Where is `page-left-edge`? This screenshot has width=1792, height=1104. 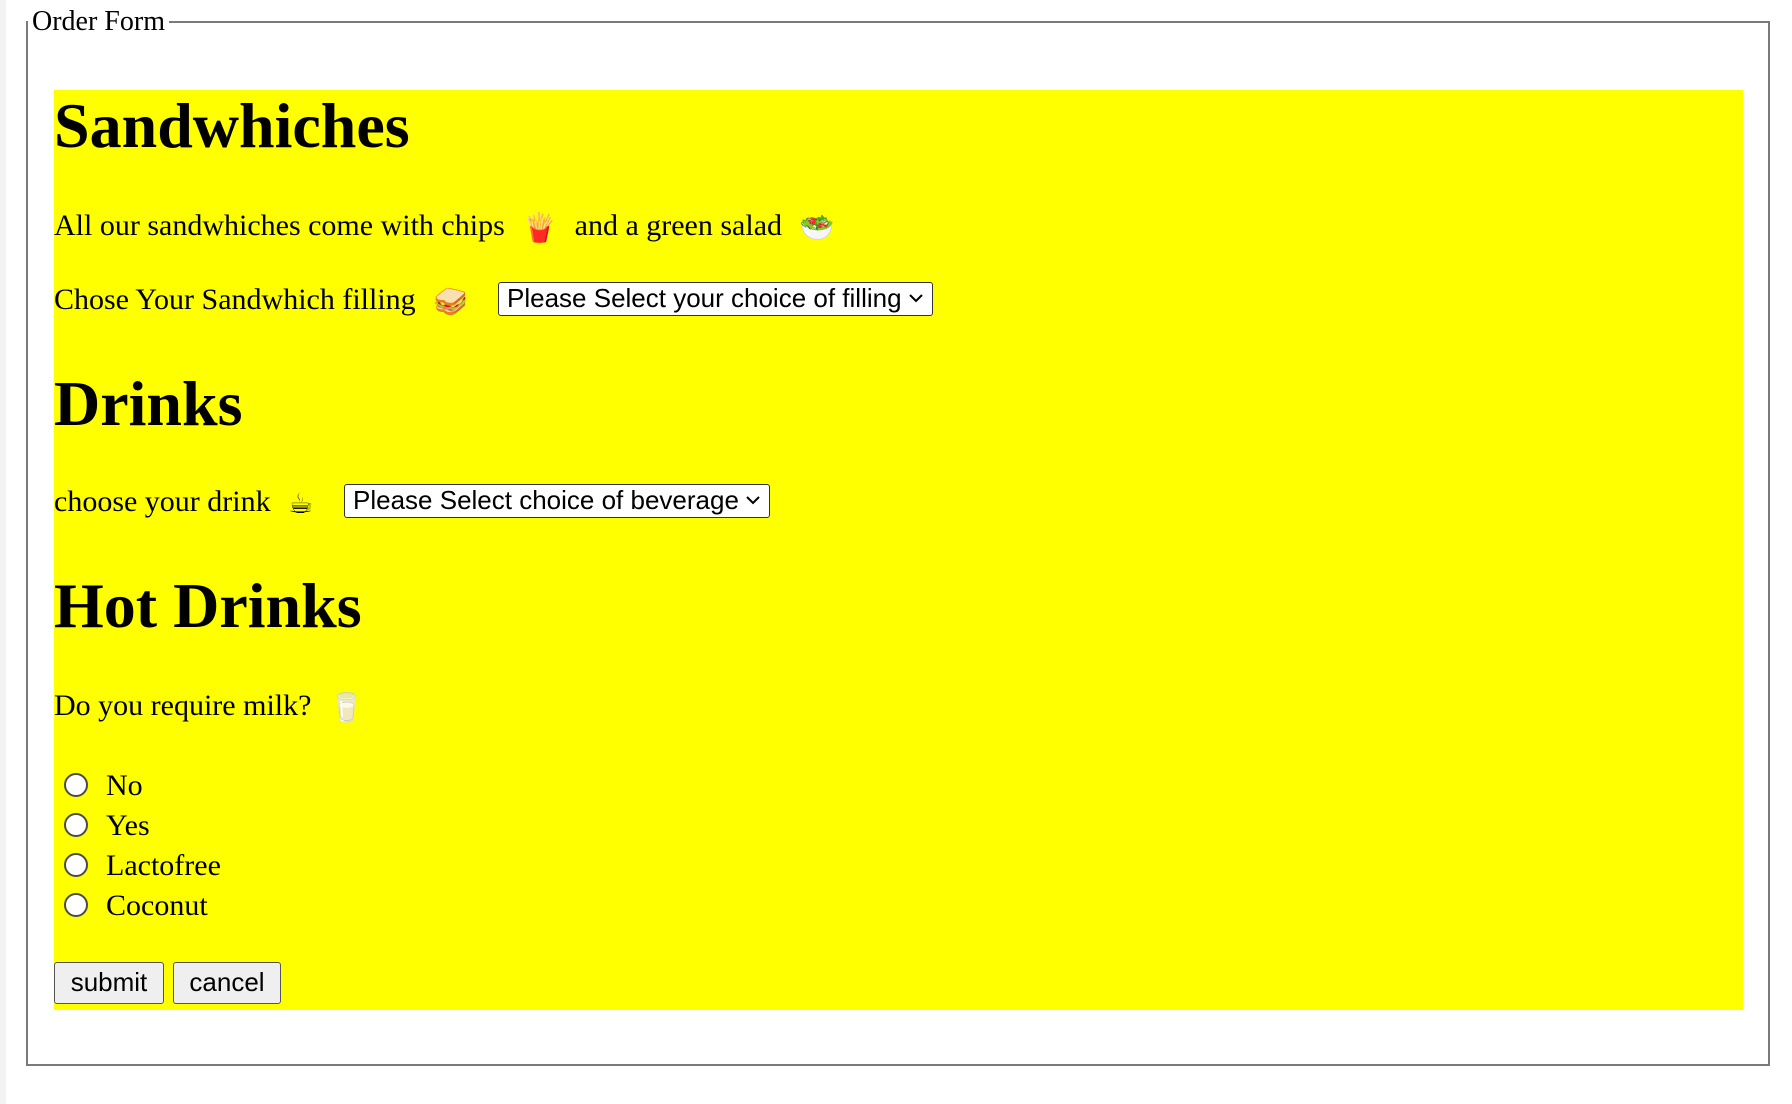 page-left-edge is located at coordinates (3, 552).